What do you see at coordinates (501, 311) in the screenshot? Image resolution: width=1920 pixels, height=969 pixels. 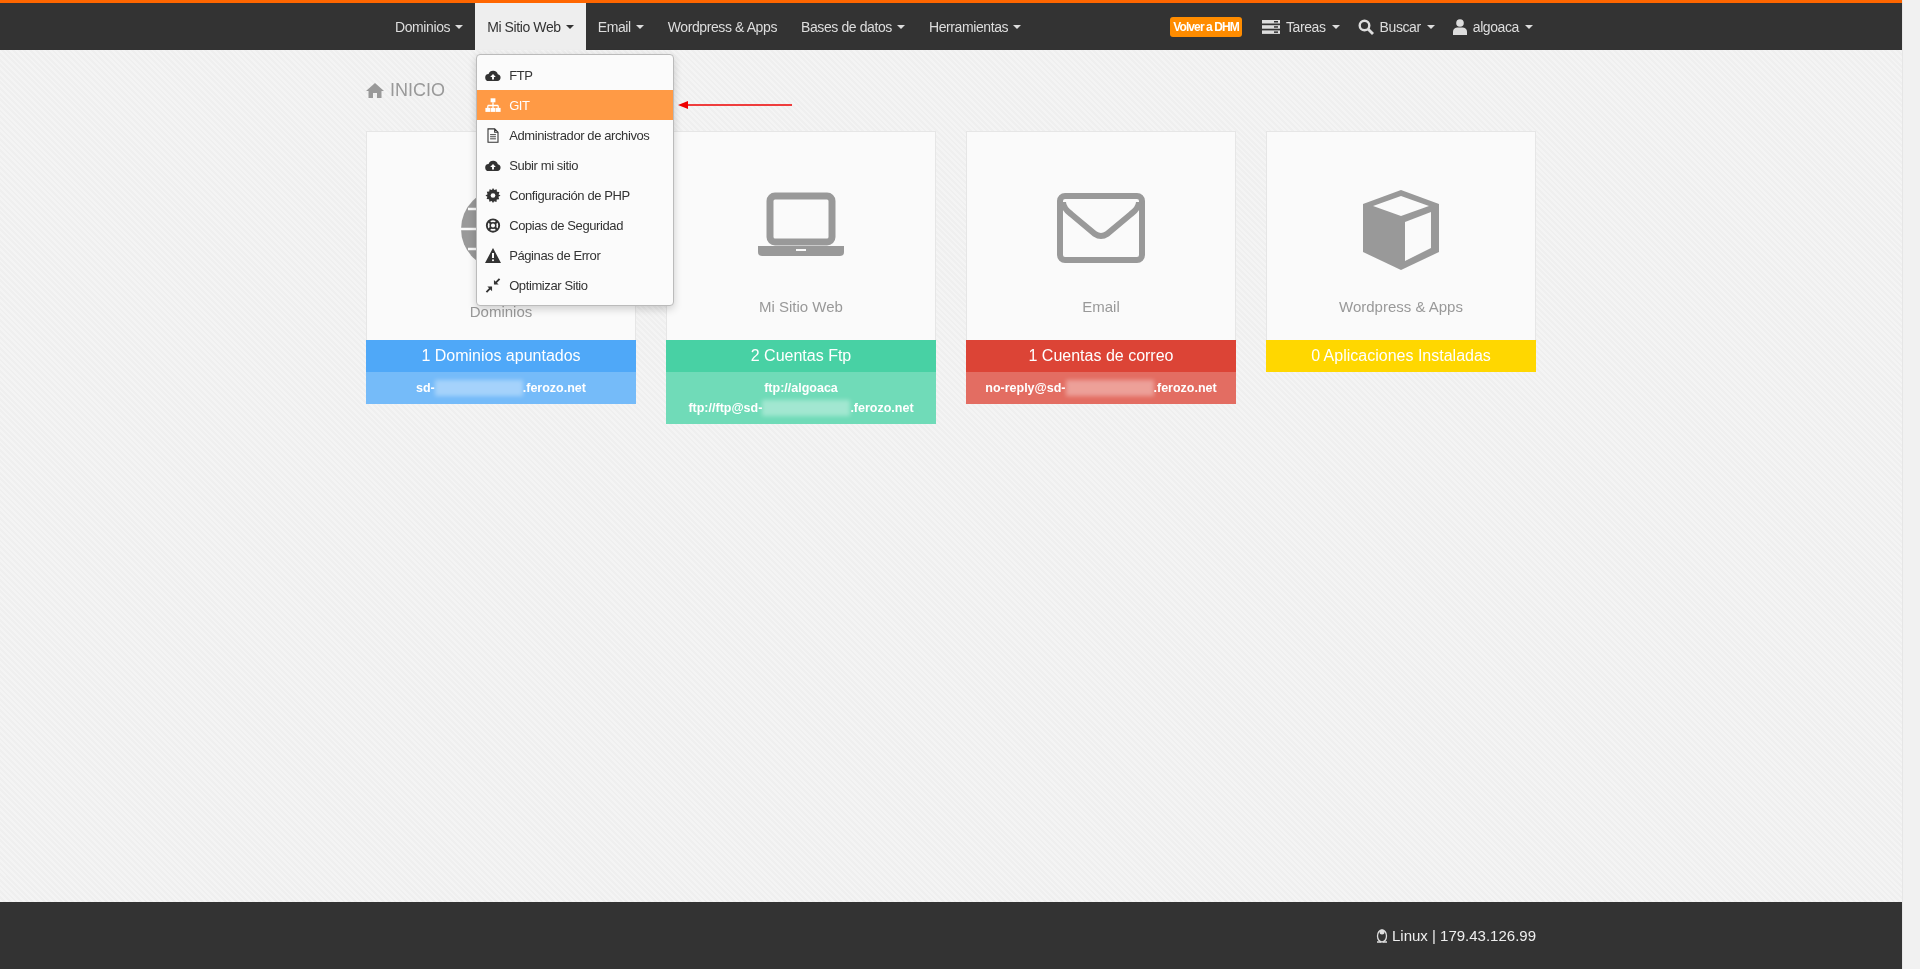 I see `card-title: Dominios` at bounding box center [501, 311].